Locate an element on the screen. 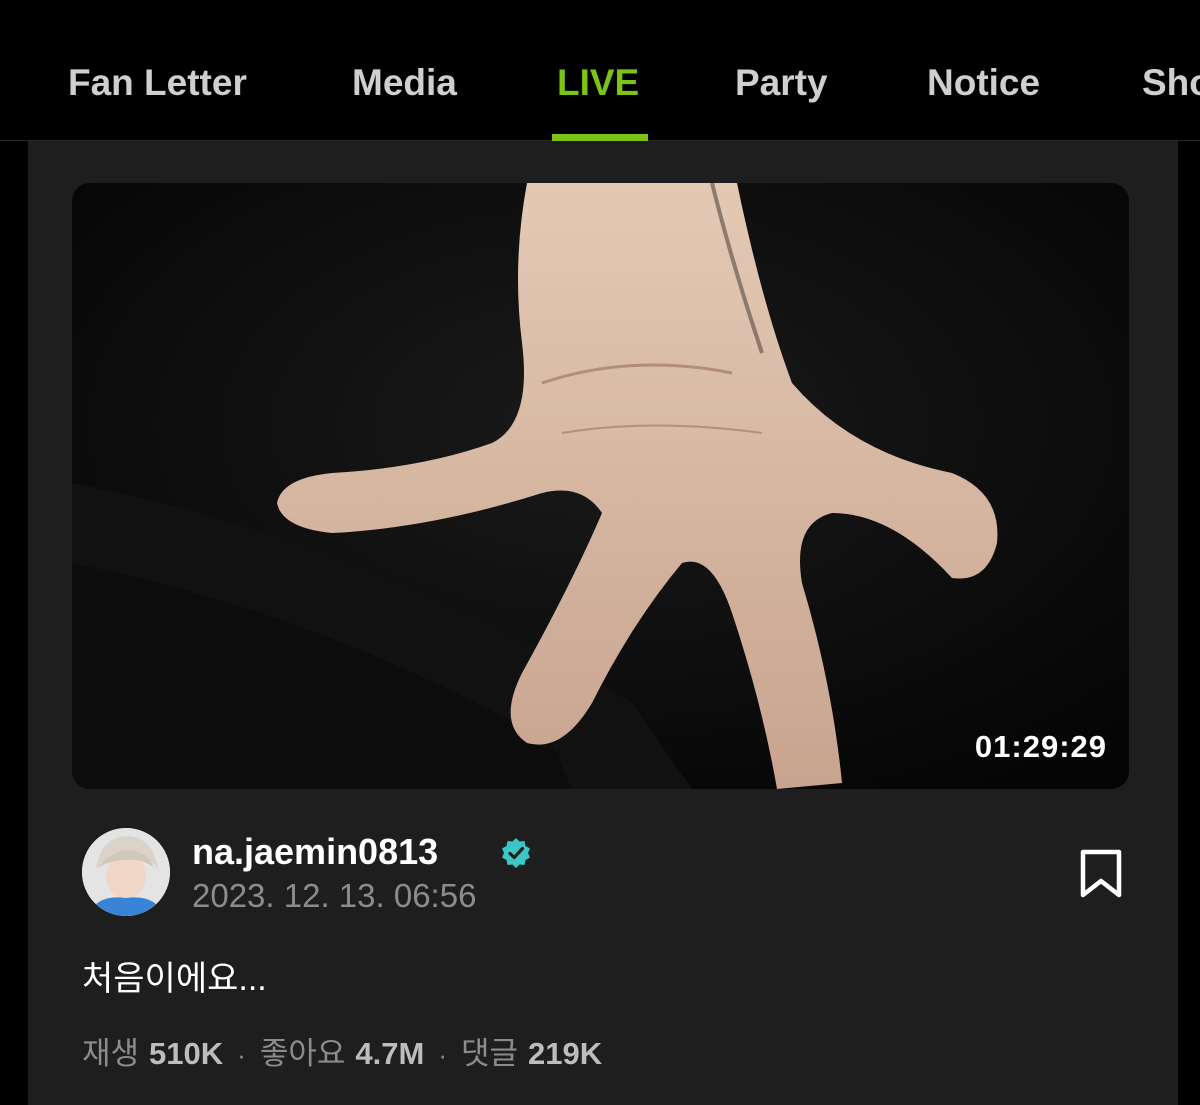 This screenshot has height=1105, width=1200. post-timestamp: 2023. 12. 13. 06:56 is located at coordinates (334, 895).